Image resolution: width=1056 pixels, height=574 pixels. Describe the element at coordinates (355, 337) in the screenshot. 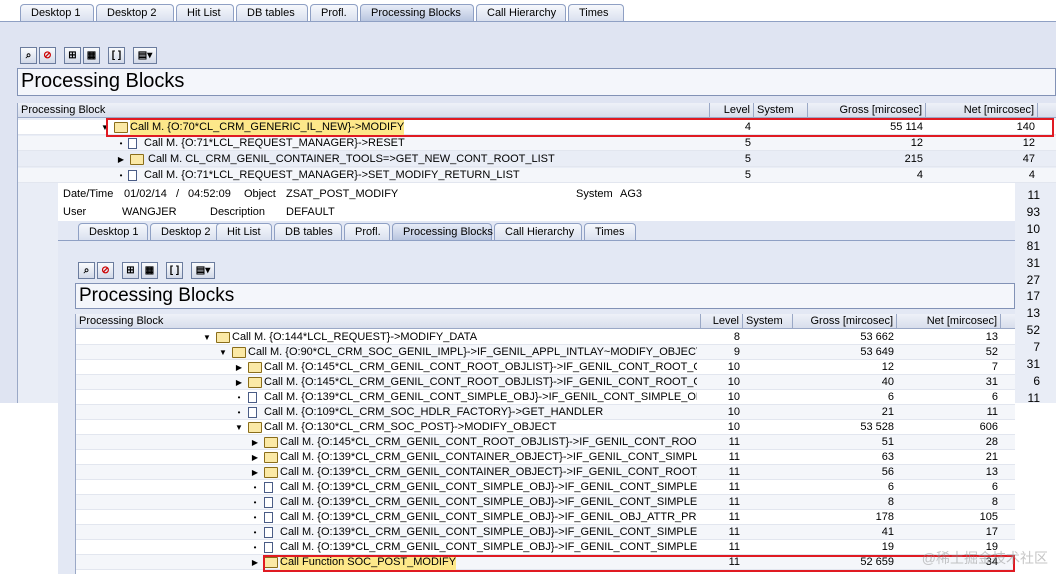

I see `row-label: Call M. {O:144*LCL_REQUEST}->MODIFY_DATA` at that location.